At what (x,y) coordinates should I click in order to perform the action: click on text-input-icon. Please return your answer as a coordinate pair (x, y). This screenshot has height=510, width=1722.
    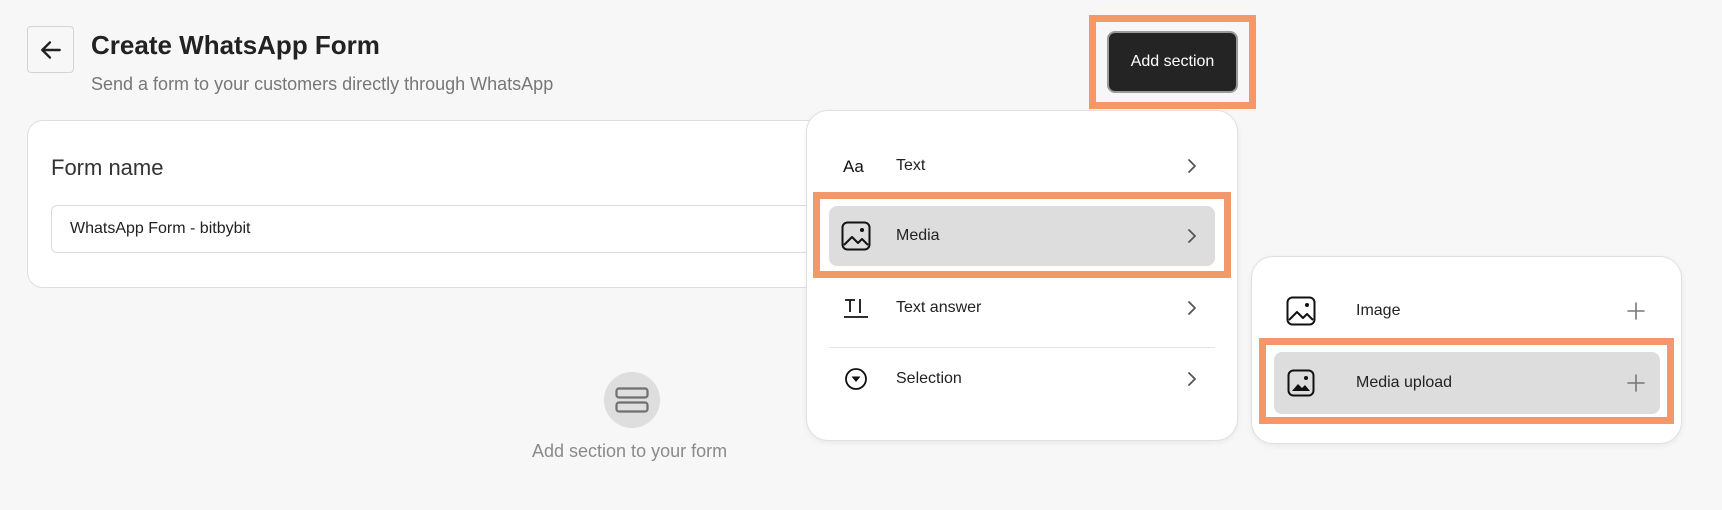
    Looking at the image, I should click on (856, 308).